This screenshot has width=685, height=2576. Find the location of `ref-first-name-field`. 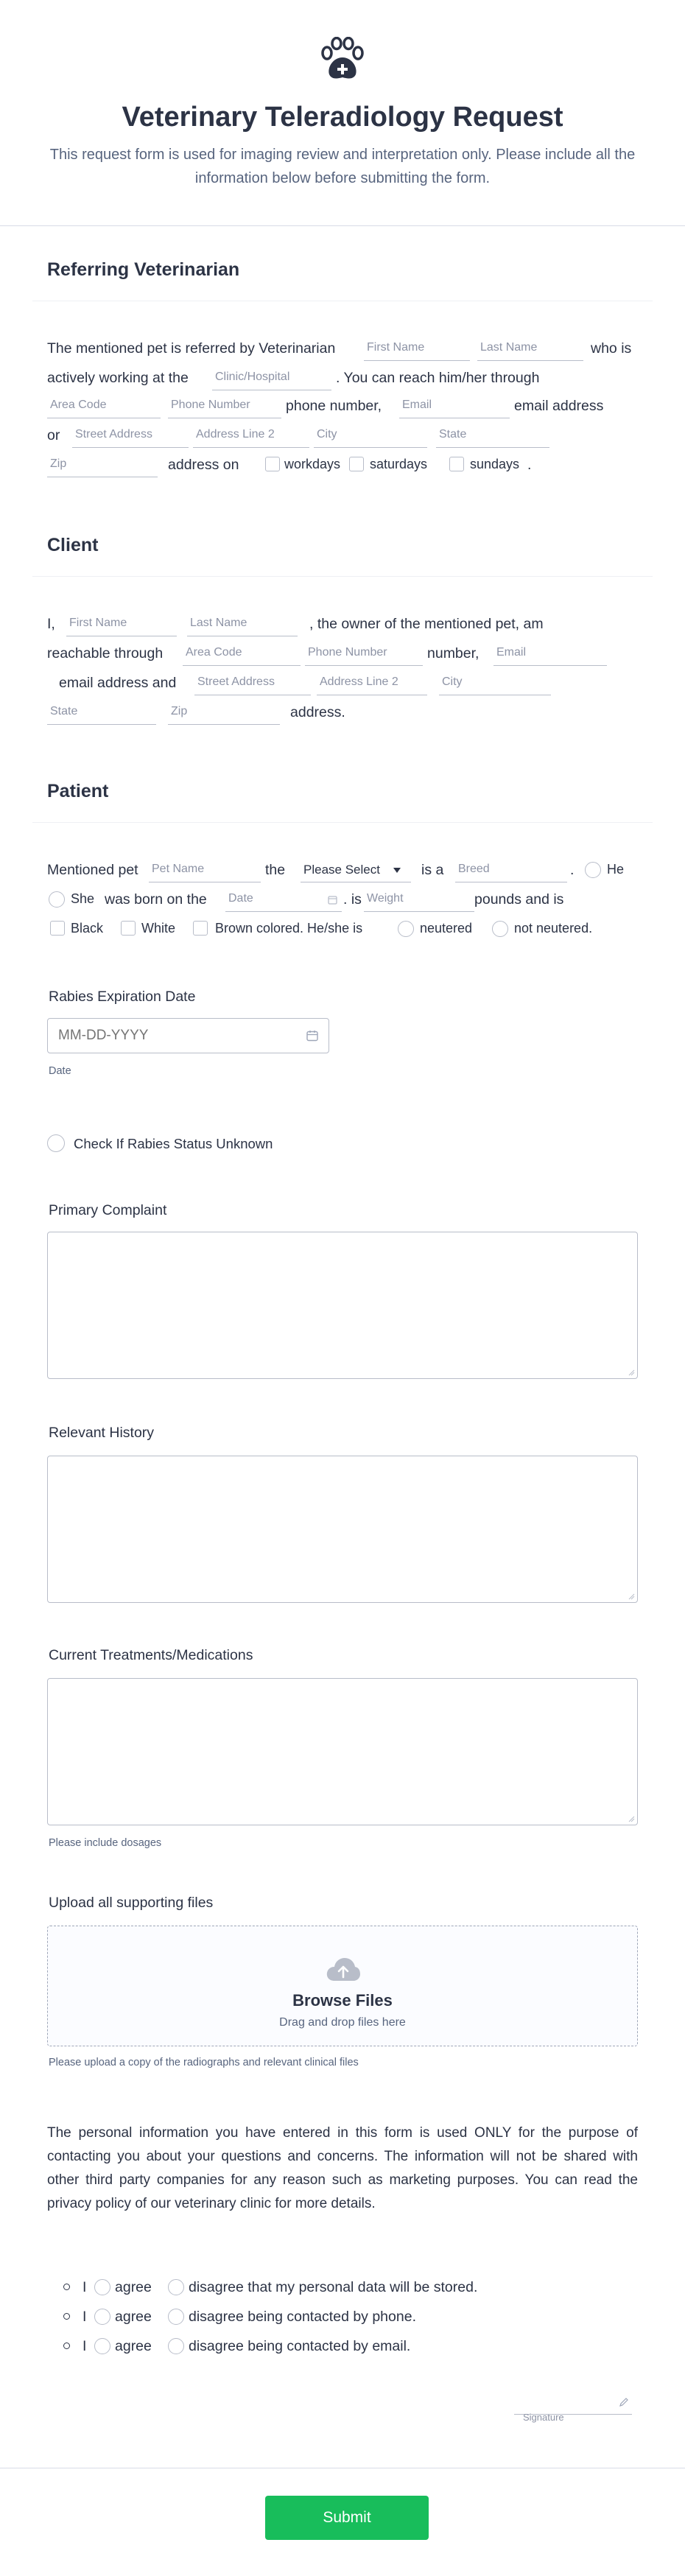

ref-first-name-field is located at coordinates (417, 348).